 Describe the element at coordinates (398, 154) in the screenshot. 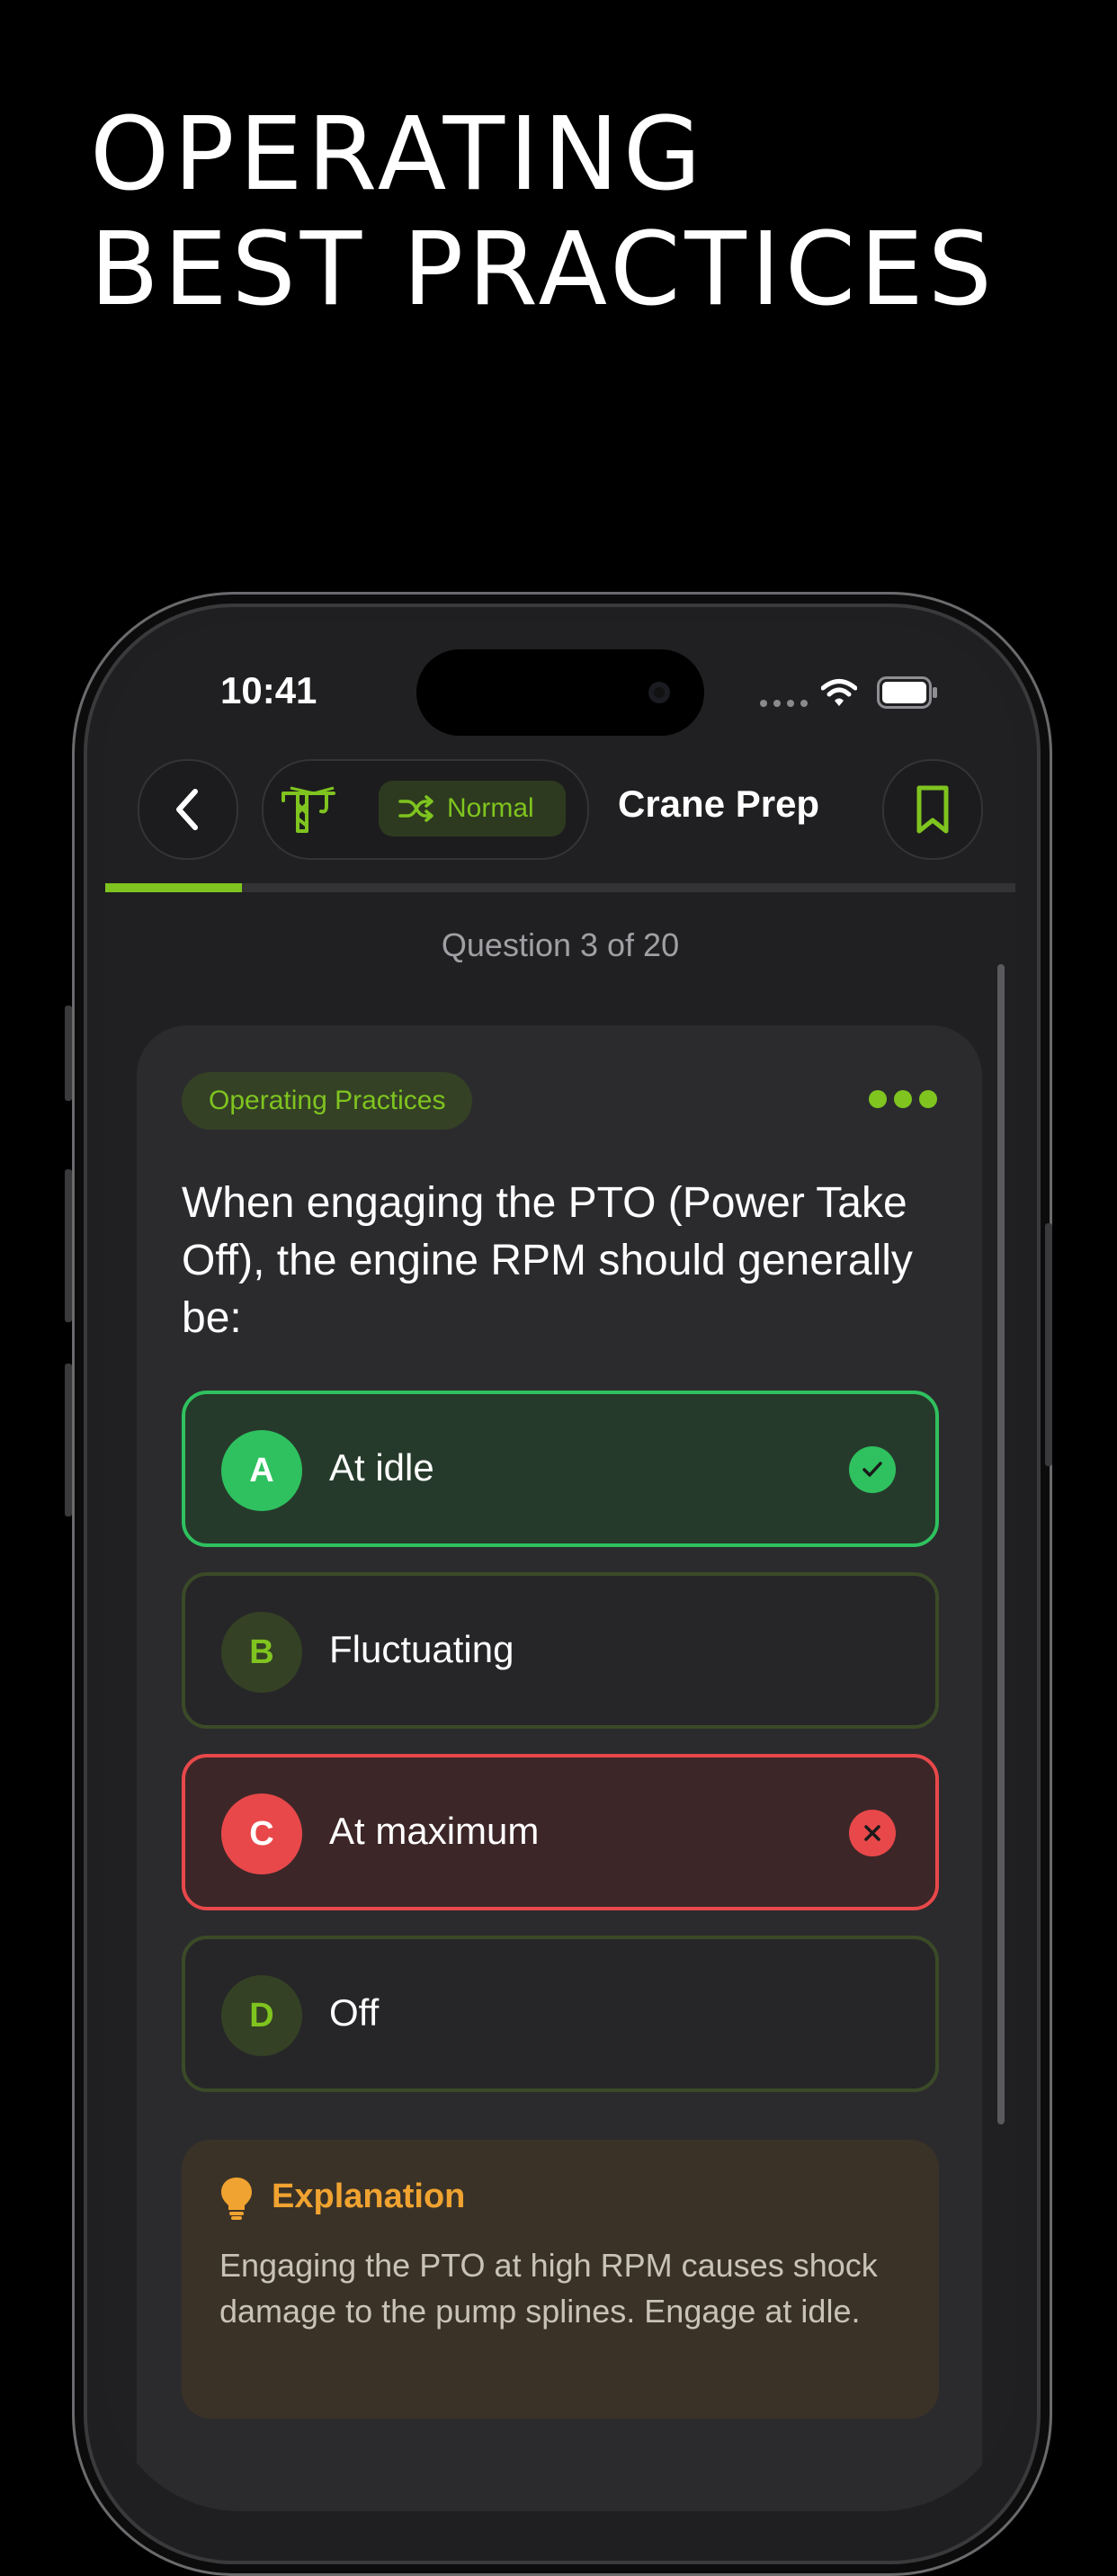

I see `headline-line-1: OPERATING` at that location.